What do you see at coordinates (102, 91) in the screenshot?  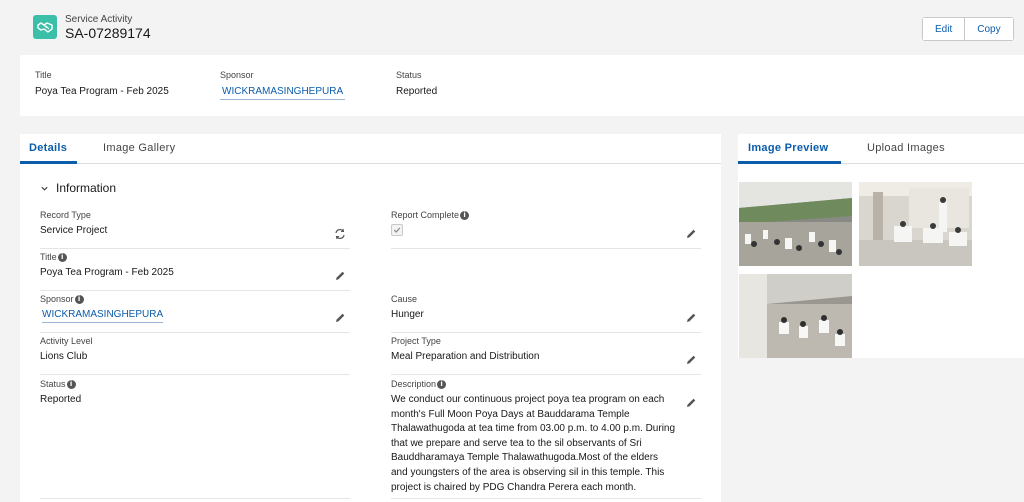 I see `highlight-title-value: Poya Tea Program - Feb 2025` at bounding box center [102, 91].